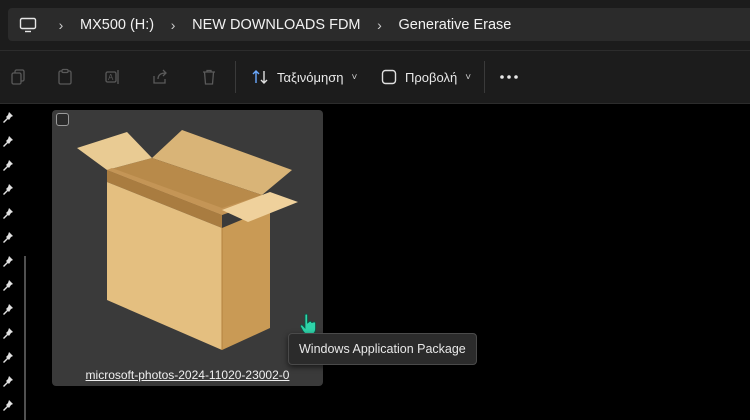 This screenshot has height=420, width=750. What do you see at coordinates (455, 25) in the screenshot?
I see `breadcrumb-item-current: Generative Erase` at bounding box center [455, 25].